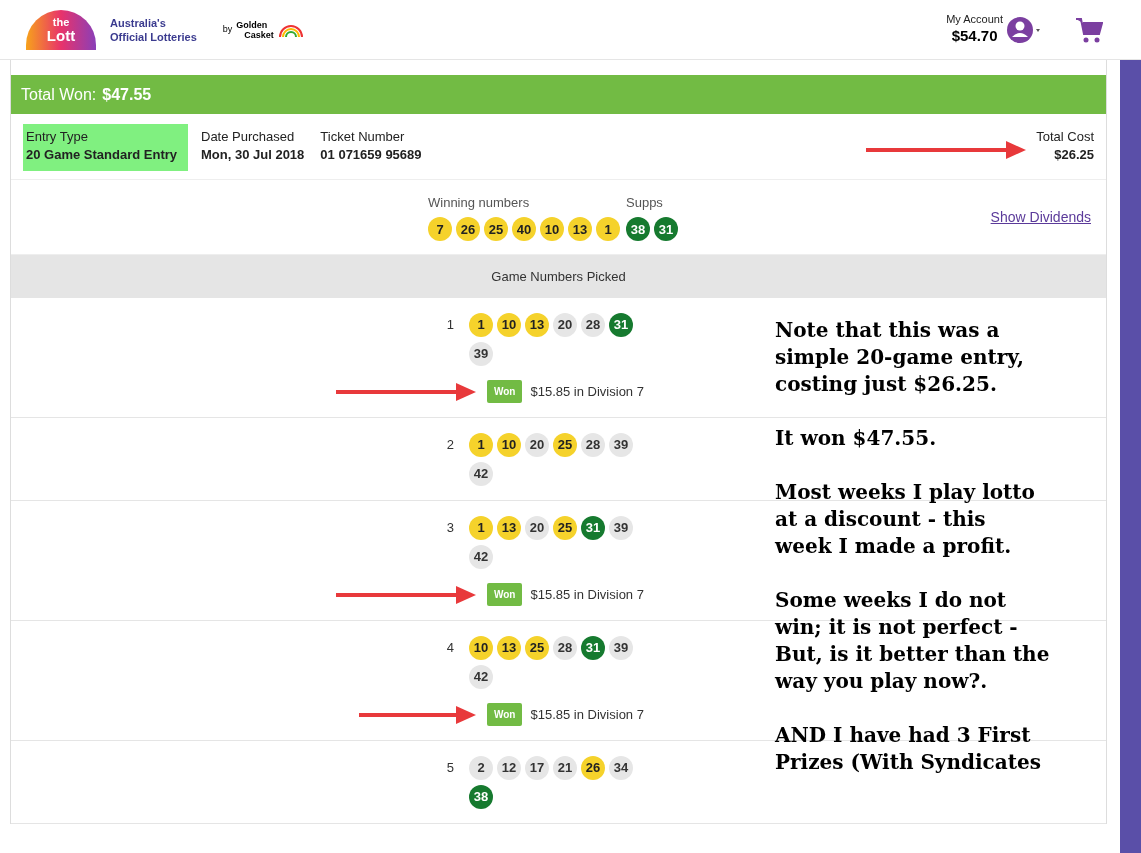 The height and width of the screenshot is (853, 1141). I want to click on detail-value: $26.25, so click(1074, 155).